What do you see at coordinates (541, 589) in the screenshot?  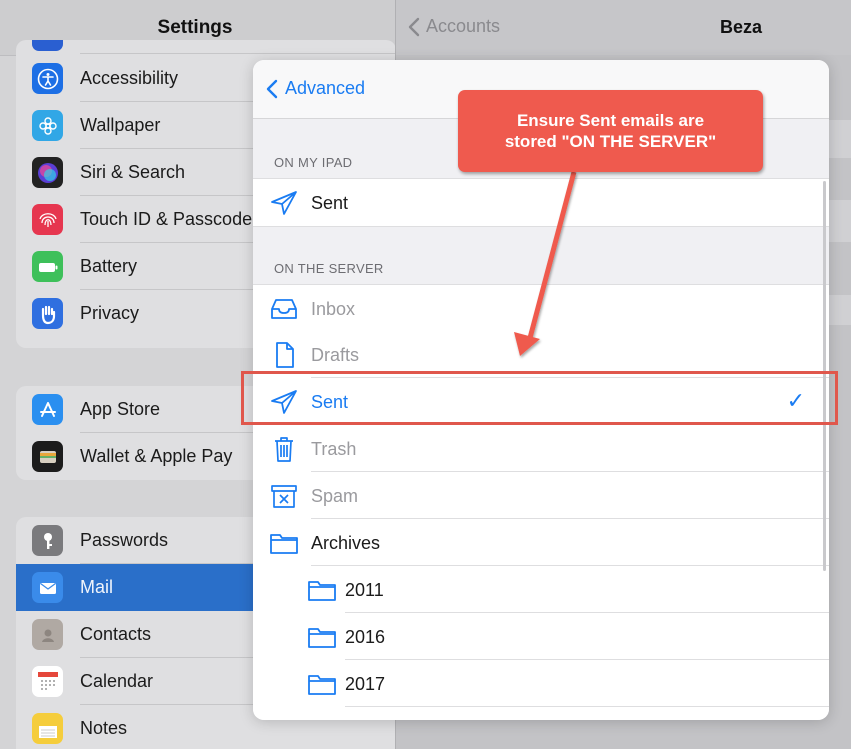 I see `mailbox-row-2011: 2011` at bounding box center [541, 589].